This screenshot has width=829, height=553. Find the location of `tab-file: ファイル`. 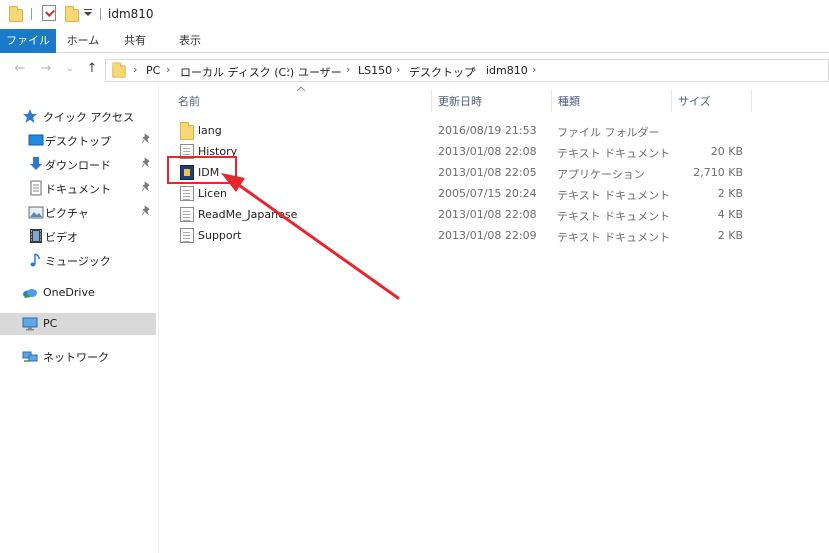

tab-file: ファイル is located at coordinates (28, 41).